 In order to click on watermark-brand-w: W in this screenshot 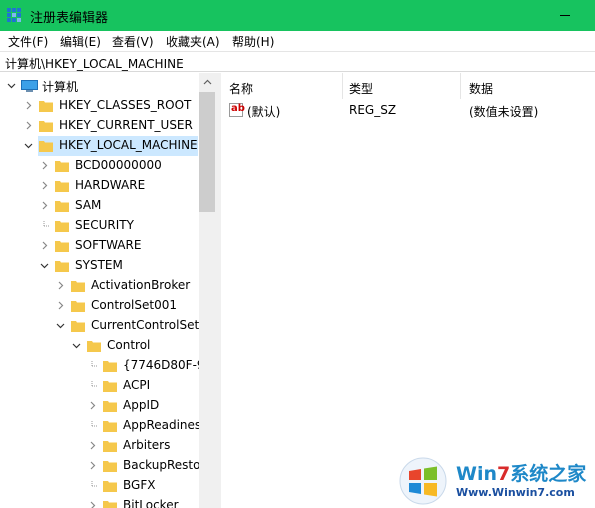, I will do `click(466, 474)`.